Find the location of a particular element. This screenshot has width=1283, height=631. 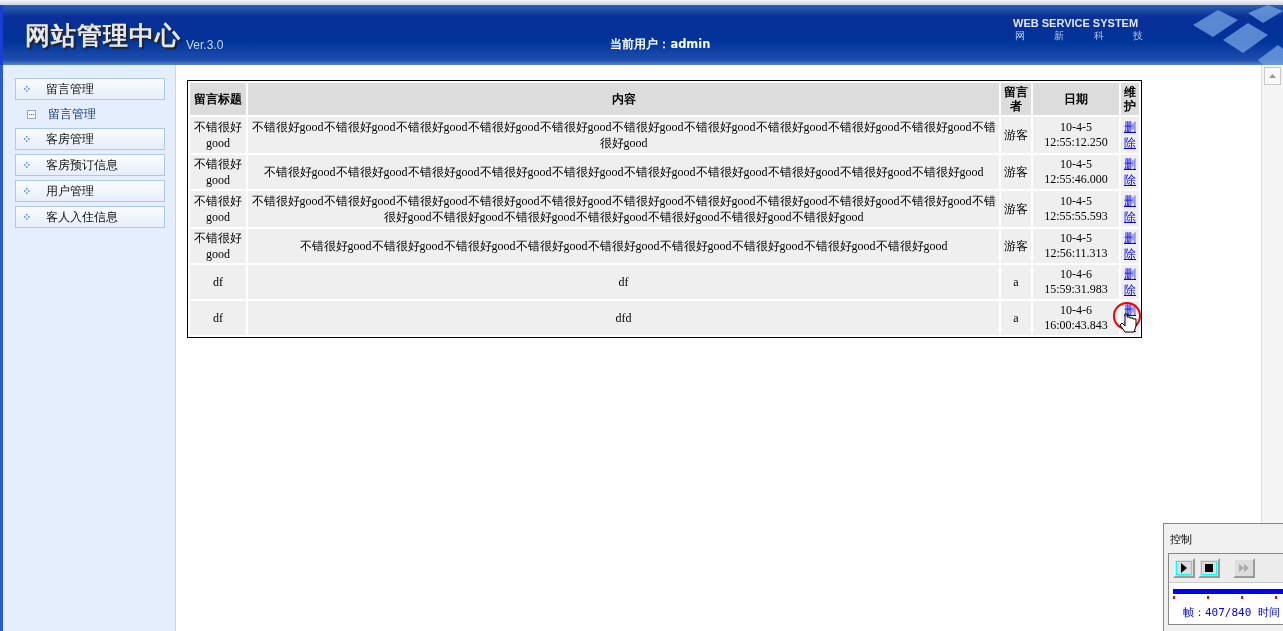

brand-character: 网 is located at coordinates (1020, 36).